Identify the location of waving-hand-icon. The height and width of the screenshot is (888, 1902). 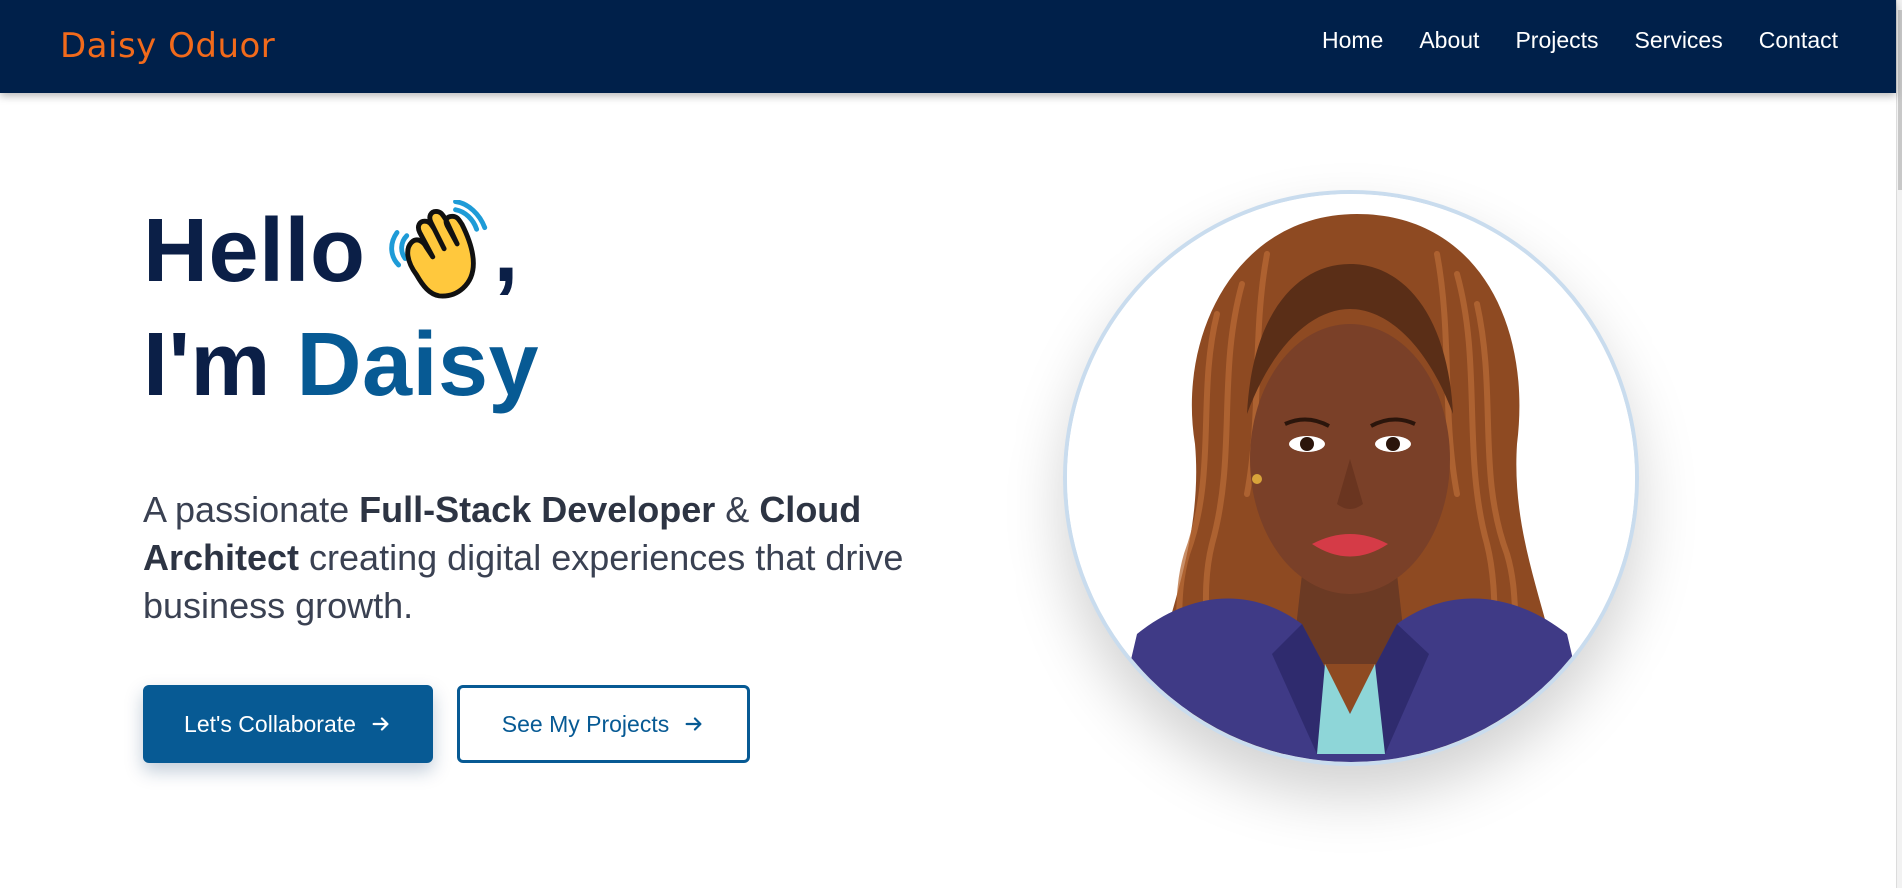
(437, 249).